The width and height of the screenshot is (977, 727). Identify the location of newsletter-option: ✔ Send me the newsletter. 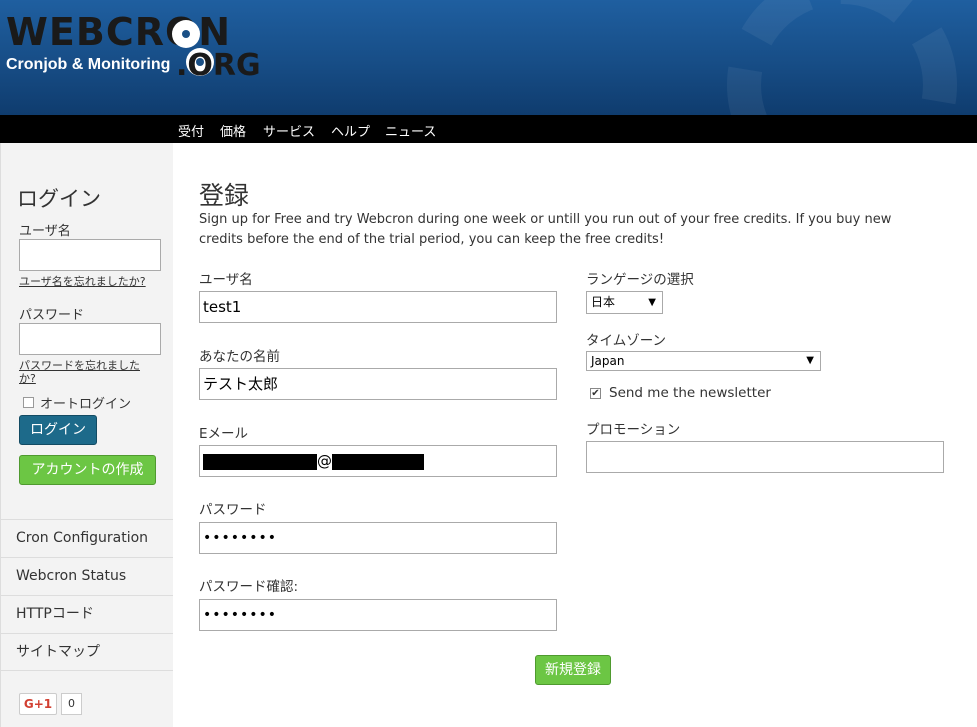
(680, 393).